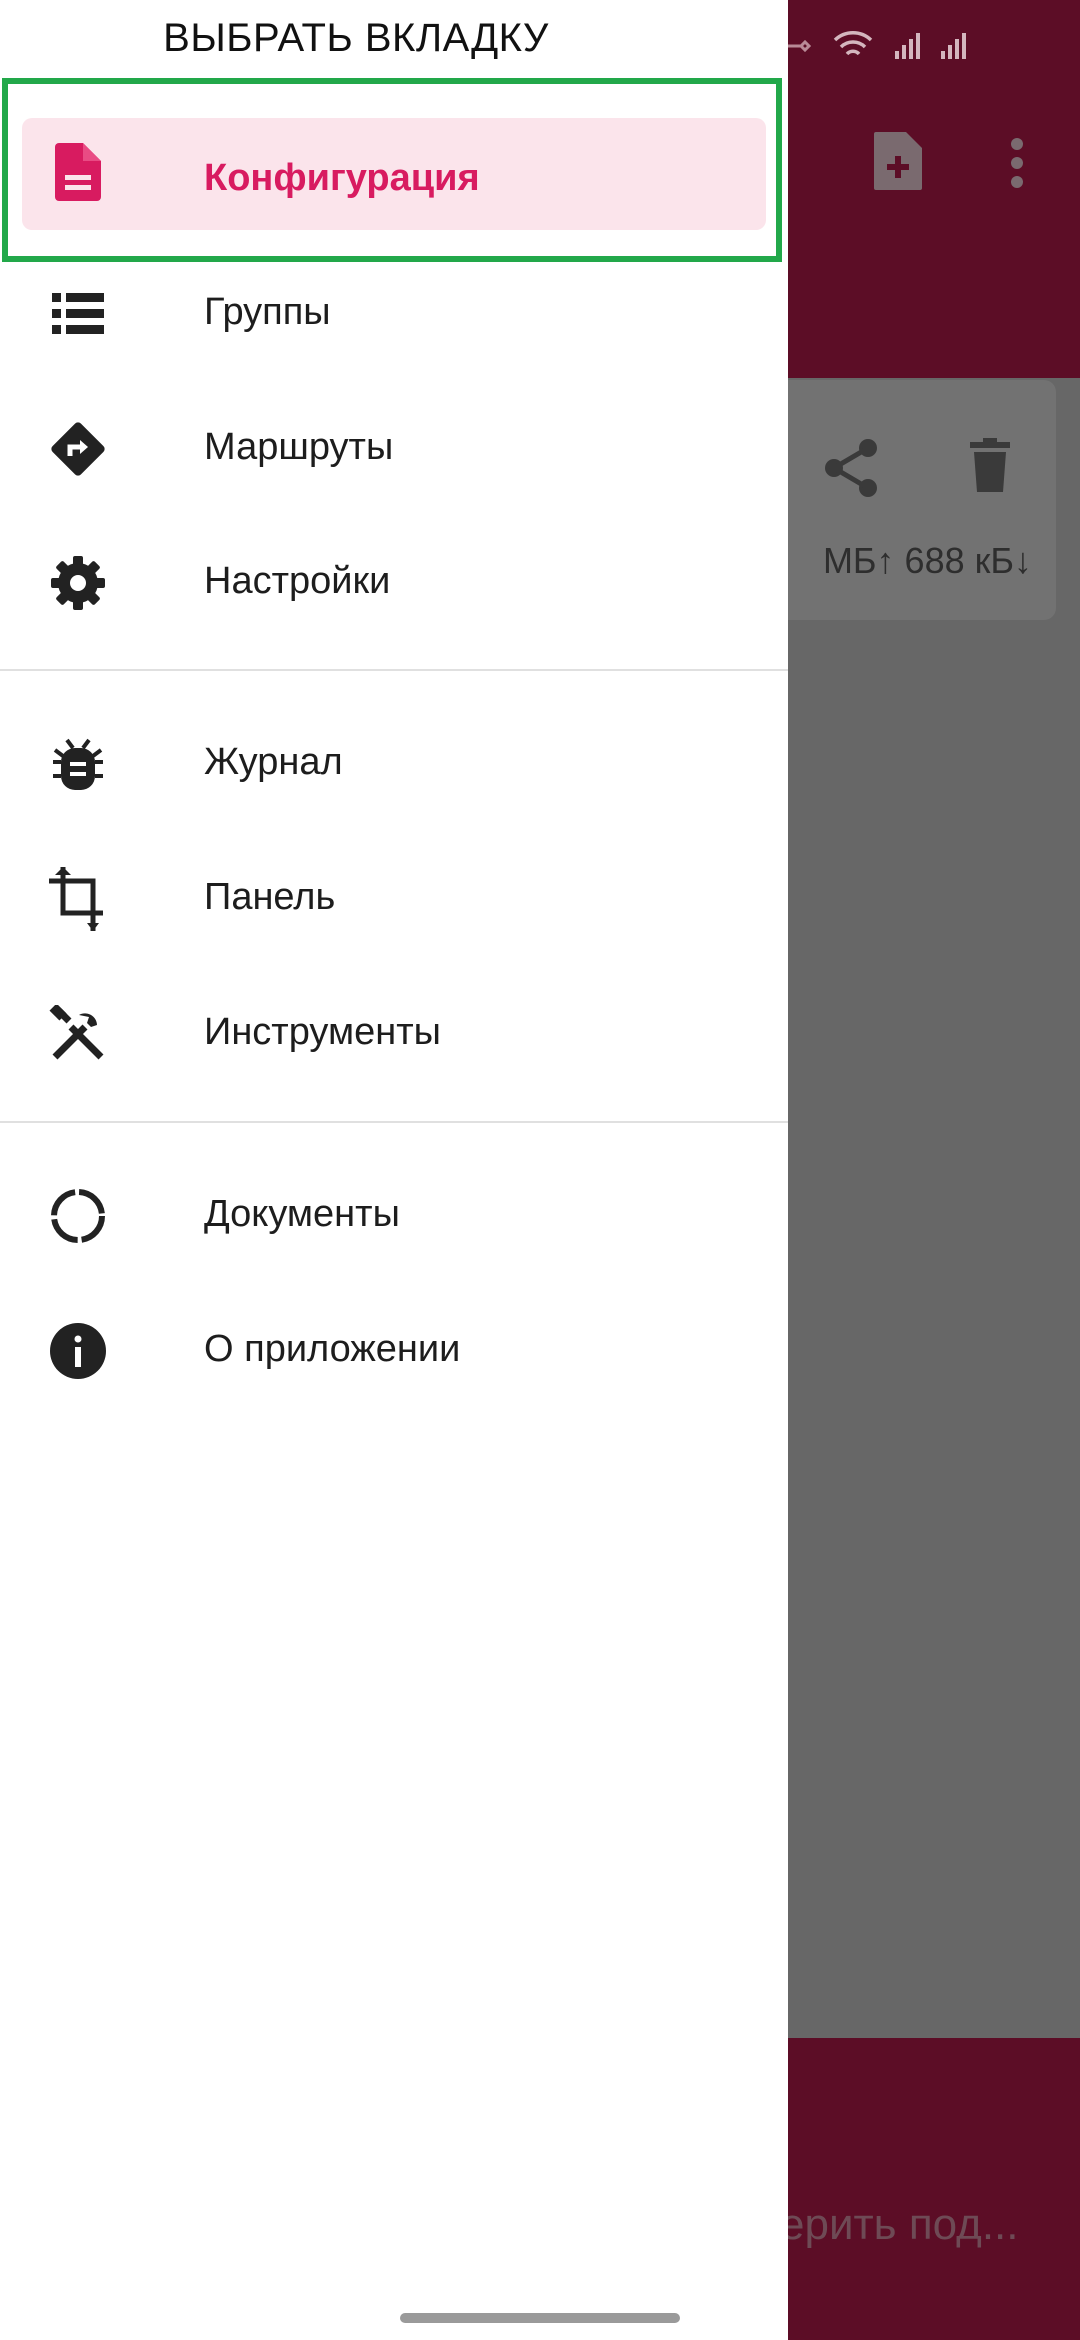 The image size is (1080, 2340). What do you see at coordinates (78, 1351) in the screenshot?
I see `info-icon` at bounding box center [78, 1351].